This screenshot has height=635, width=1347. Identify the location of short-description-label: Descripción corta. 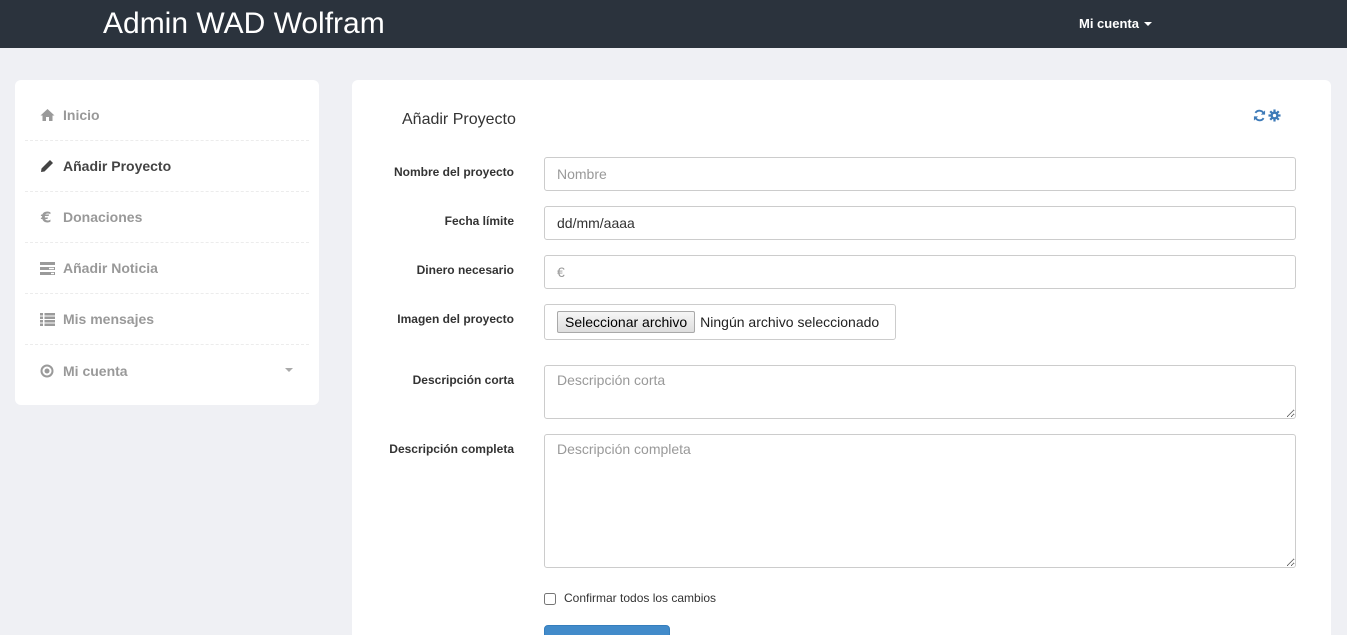
(463, 380).